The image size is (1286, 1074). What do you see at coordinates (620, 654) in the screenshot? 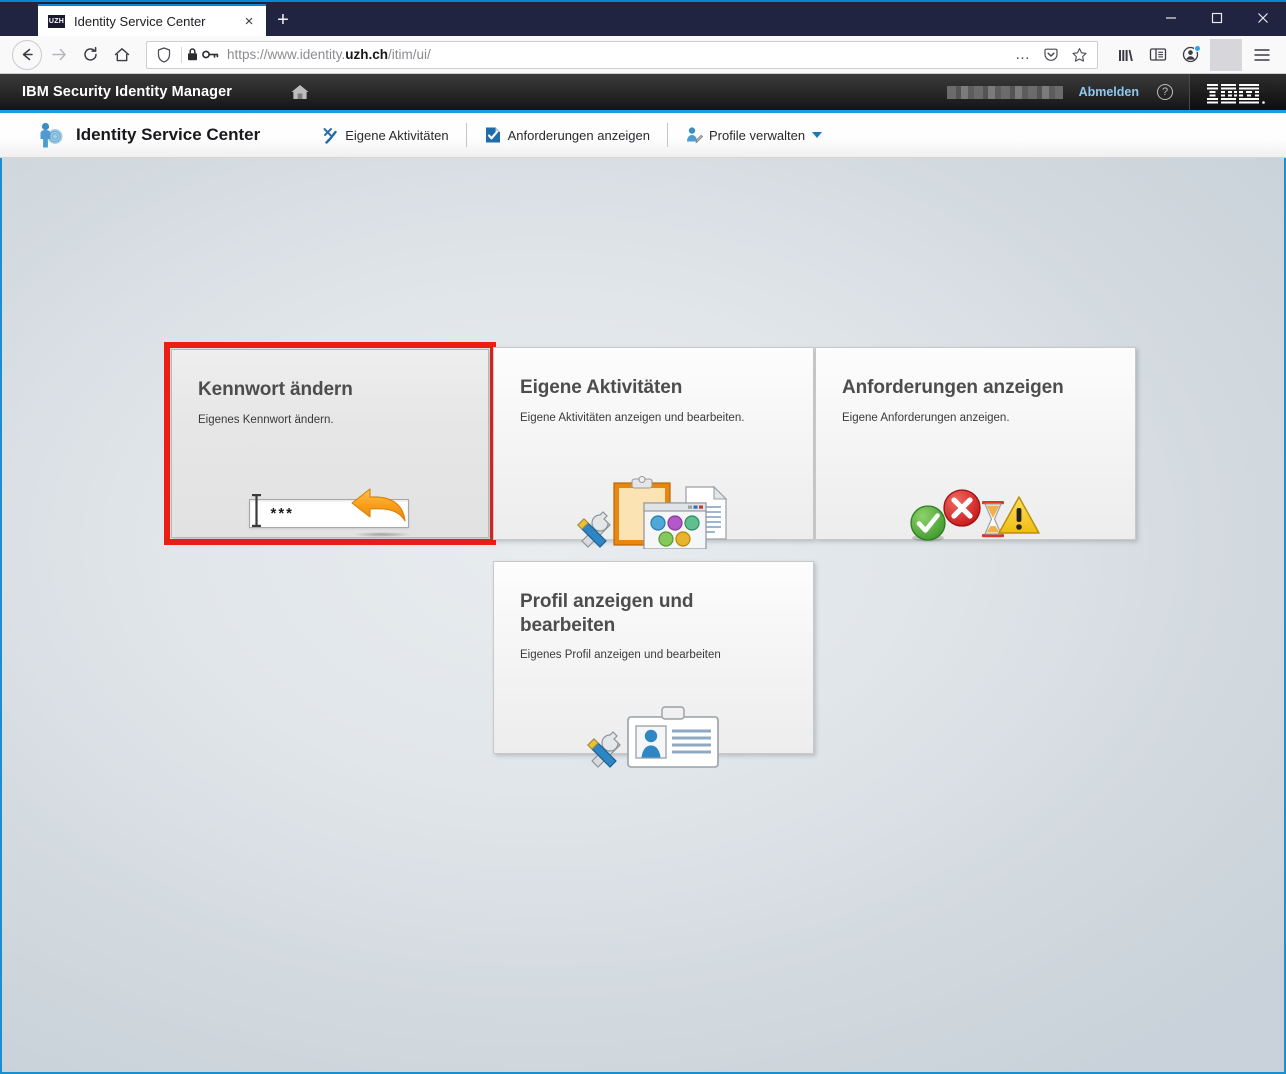
I see `card-subtitle: Eigenes Profil anzeigen und bearbeiten` at bounding box center [620, 654].